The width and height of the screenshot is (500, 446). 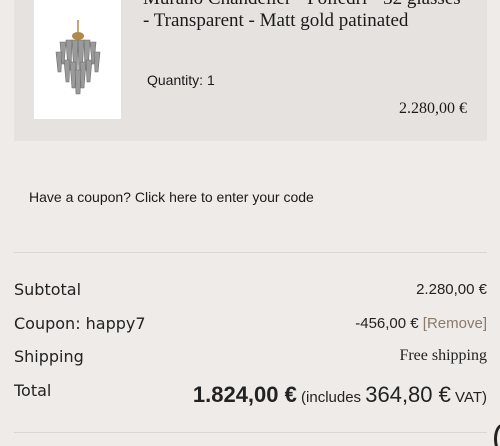 What do you see at coordinates (80, 323) in the screenshot?
I see `coupon-label: Coupon: happy7` at bounding box center [80, 323].